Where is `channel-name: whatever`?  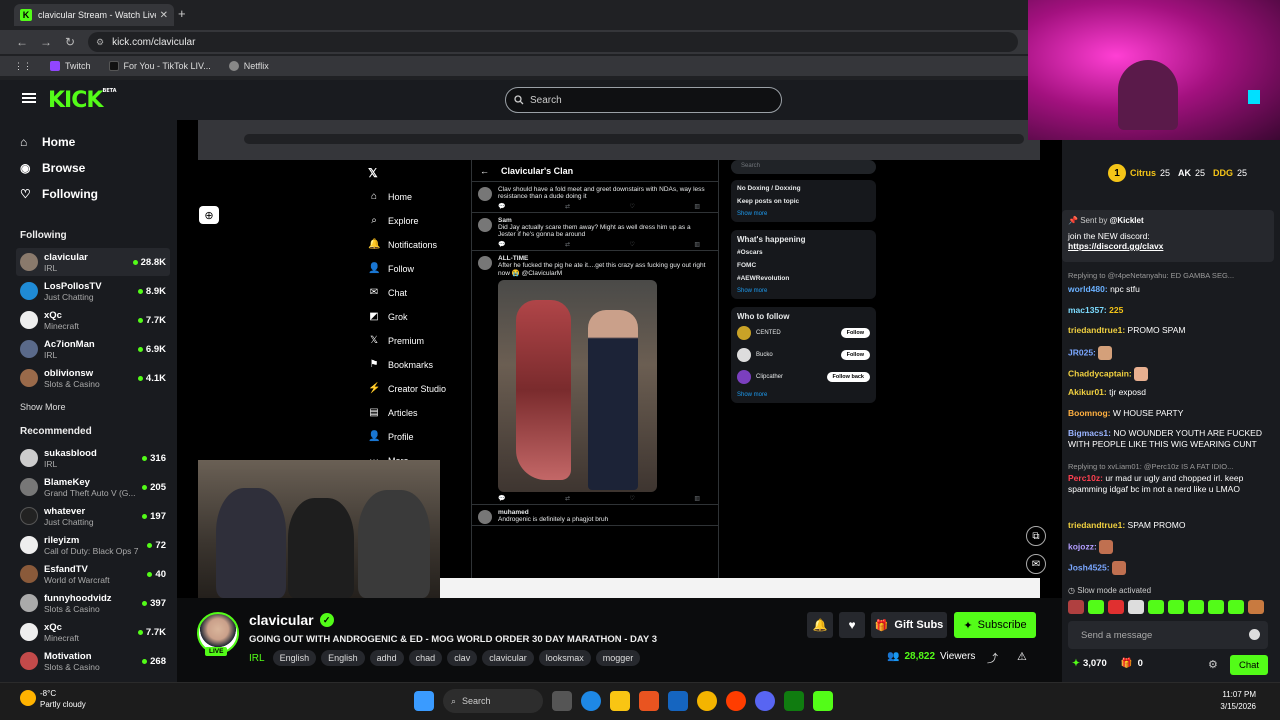
channel-name: whatever is located at coordinates (65, 511).